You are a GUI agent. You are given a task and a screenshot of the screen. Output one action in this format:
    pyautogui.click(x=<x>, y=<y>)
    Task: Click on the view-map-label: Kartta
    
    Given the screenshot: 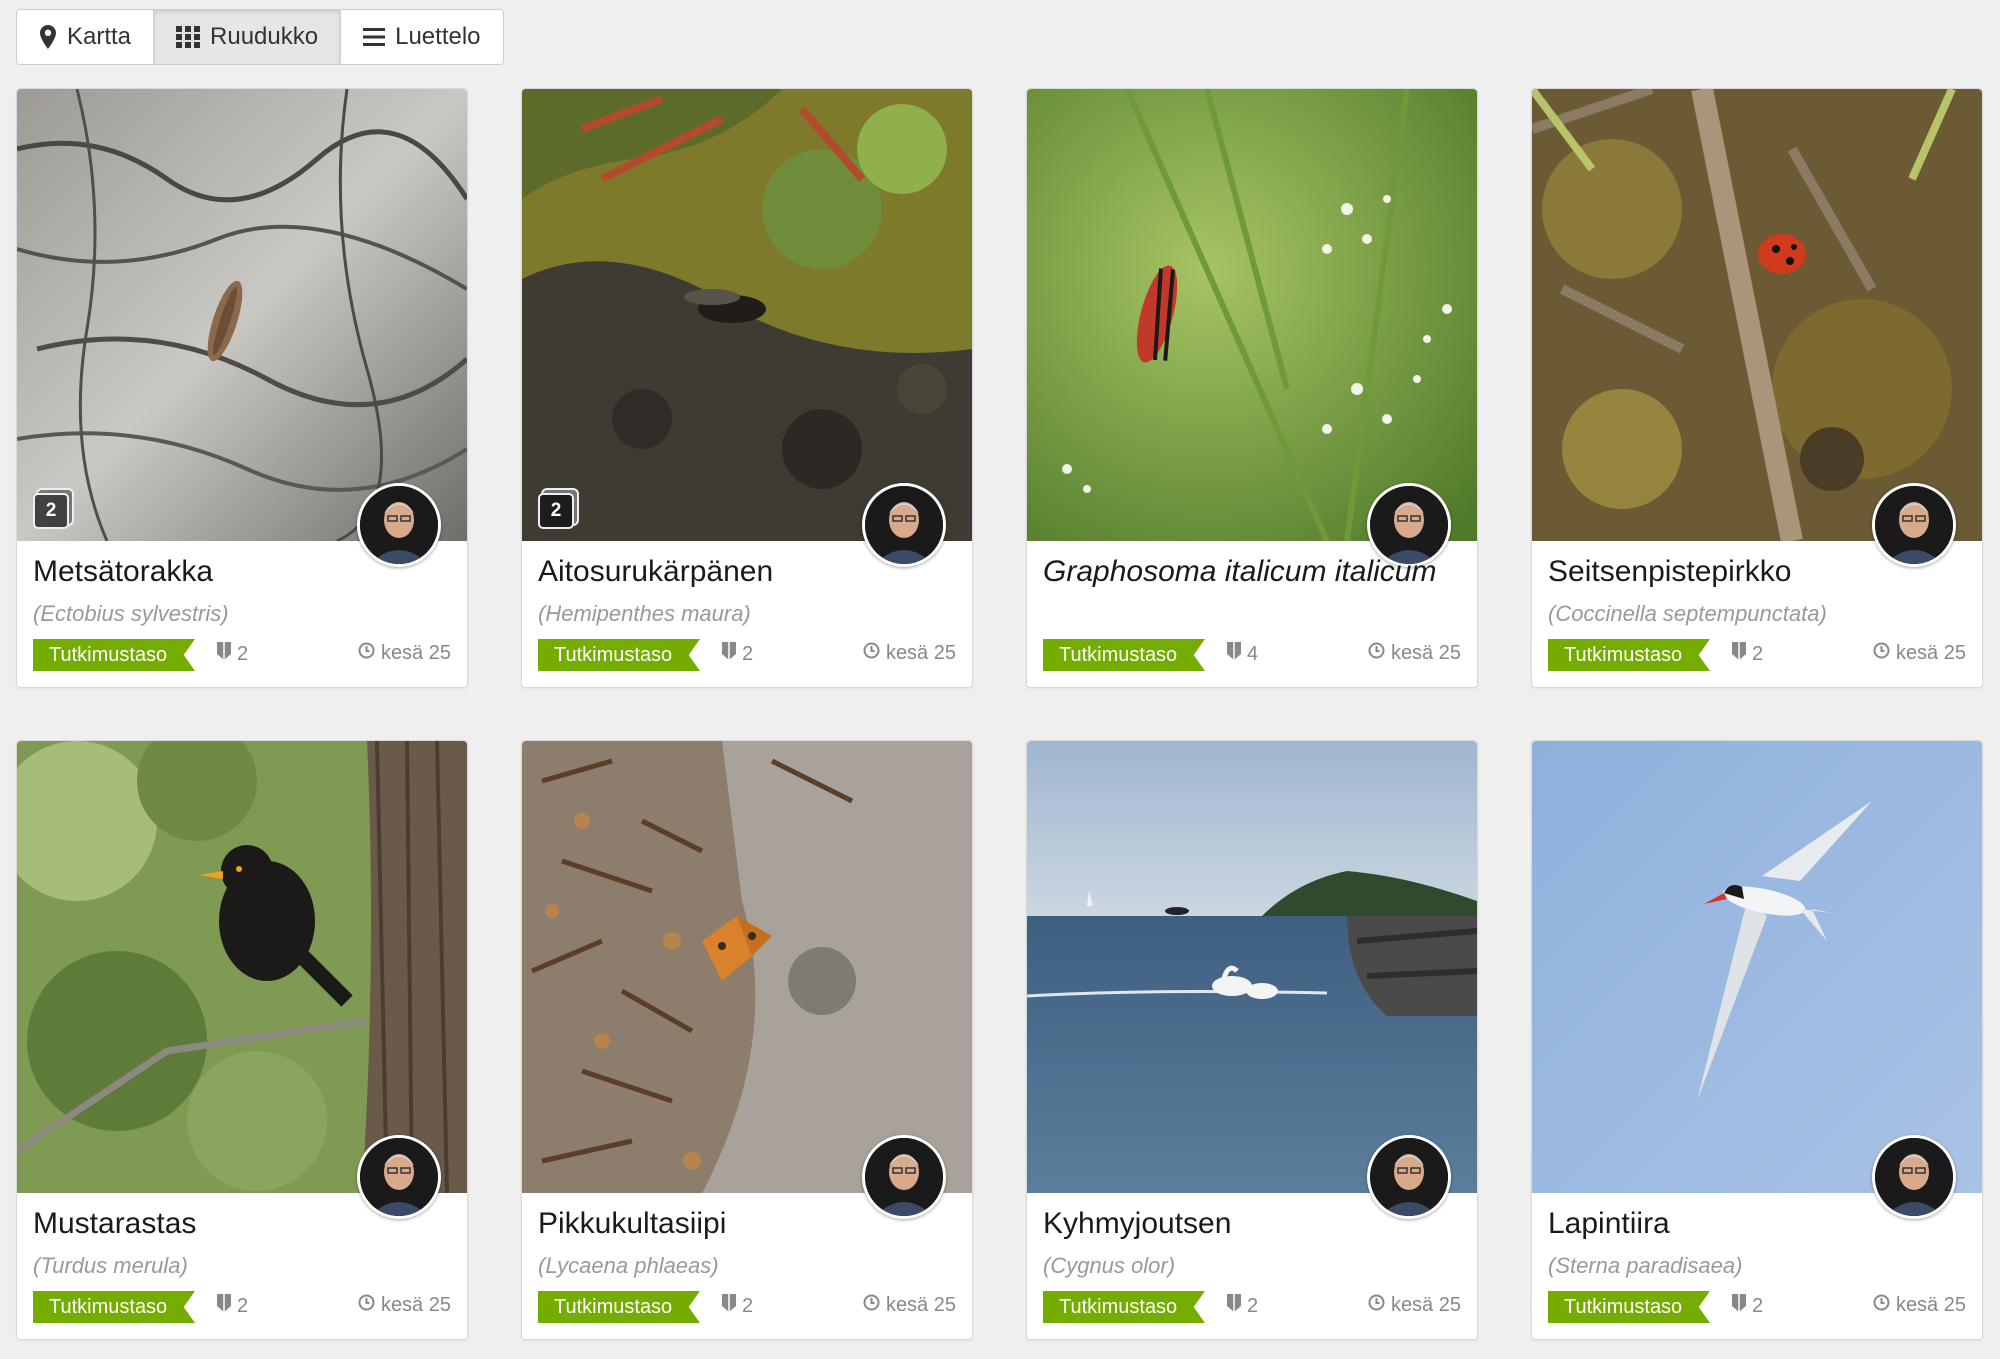 What is the action you would take?
    pyautogui.click(x=99, y=36)
    